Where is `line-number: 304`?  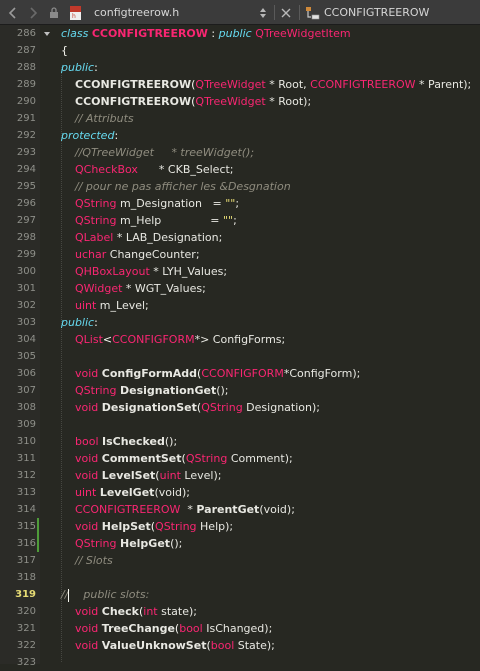 line-number: 304 is located at coordinates (26, 339).